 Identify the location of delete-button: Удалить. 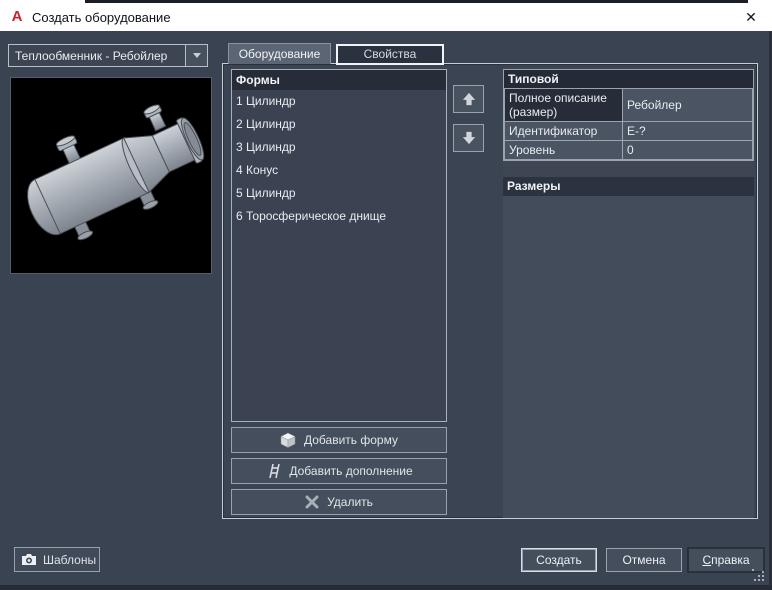
(339, 502).